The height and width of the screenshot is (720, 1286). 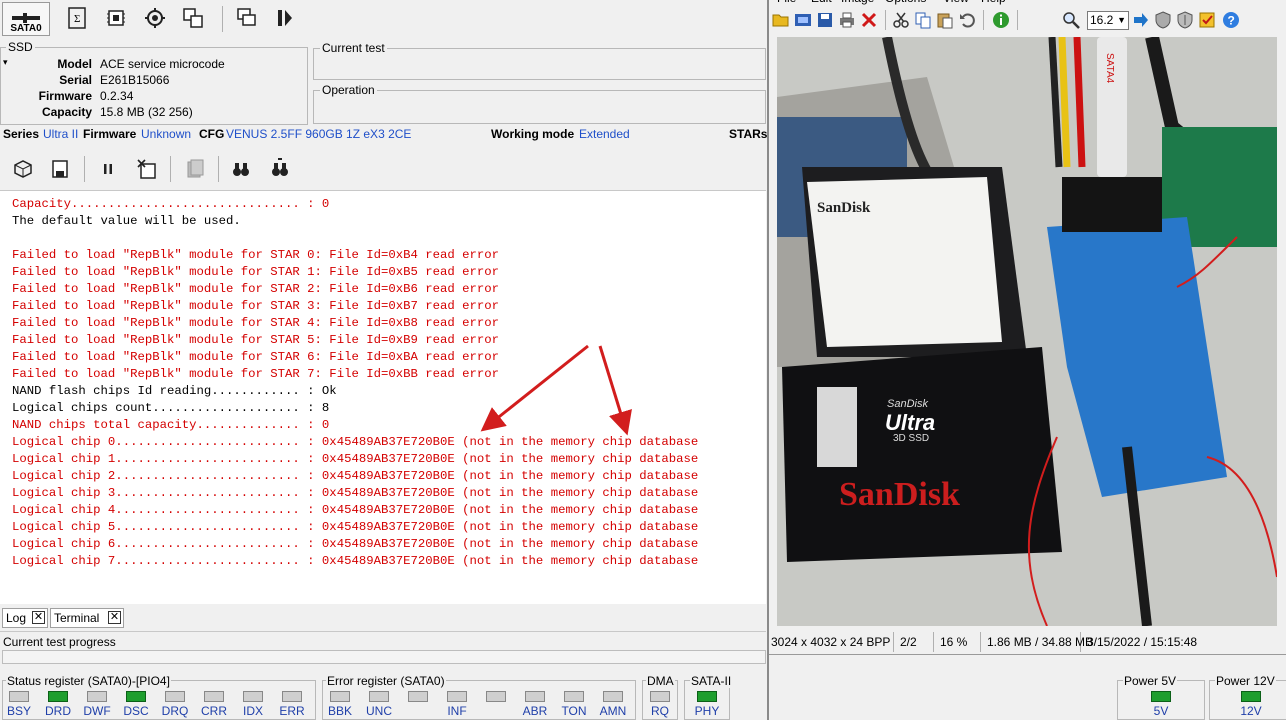 I want to click on scissors-icon, so click(x=901, y=20).